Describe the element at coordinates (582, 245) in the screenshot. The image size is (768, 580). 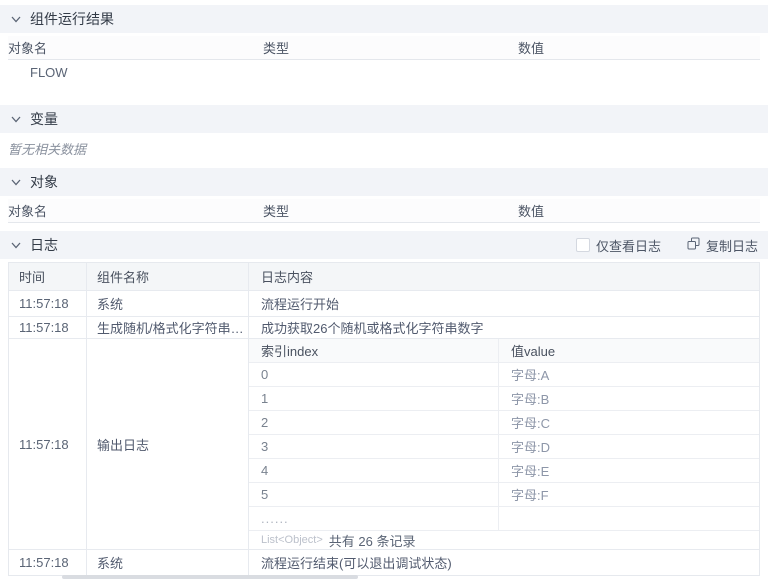
I see `only-view-logs-checkbox` at that location.